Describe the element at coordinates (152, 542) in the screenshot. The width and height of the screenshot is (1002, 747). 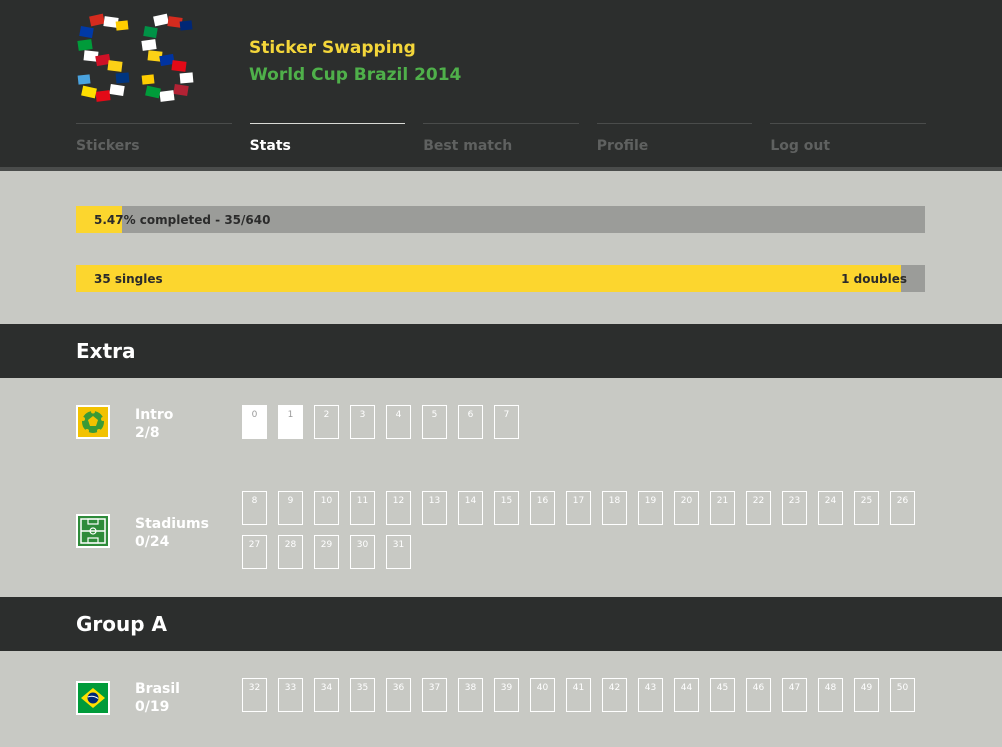
I see `team-count-stadiums: 0/24` at that location.